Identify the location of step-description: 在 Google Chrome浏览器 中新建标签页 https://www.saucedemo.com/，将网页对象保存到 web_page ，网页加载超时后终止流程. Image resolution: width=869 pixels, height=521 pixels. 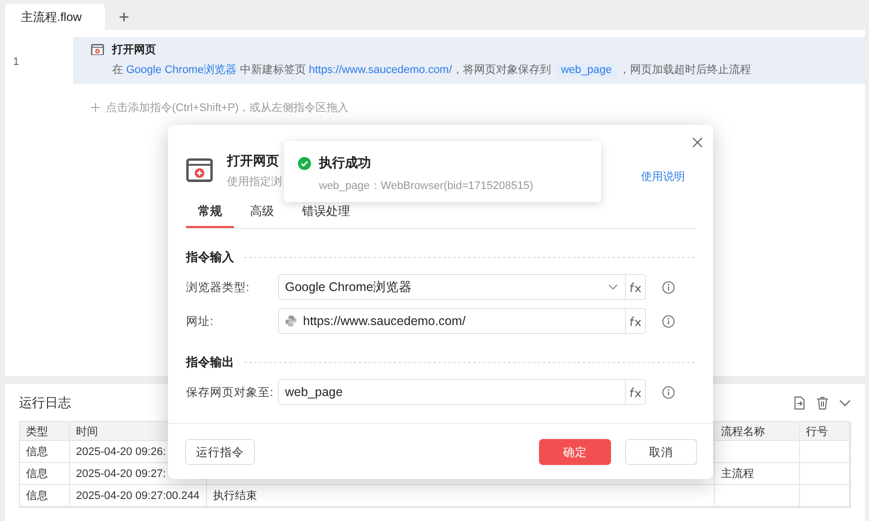
(431, 69).